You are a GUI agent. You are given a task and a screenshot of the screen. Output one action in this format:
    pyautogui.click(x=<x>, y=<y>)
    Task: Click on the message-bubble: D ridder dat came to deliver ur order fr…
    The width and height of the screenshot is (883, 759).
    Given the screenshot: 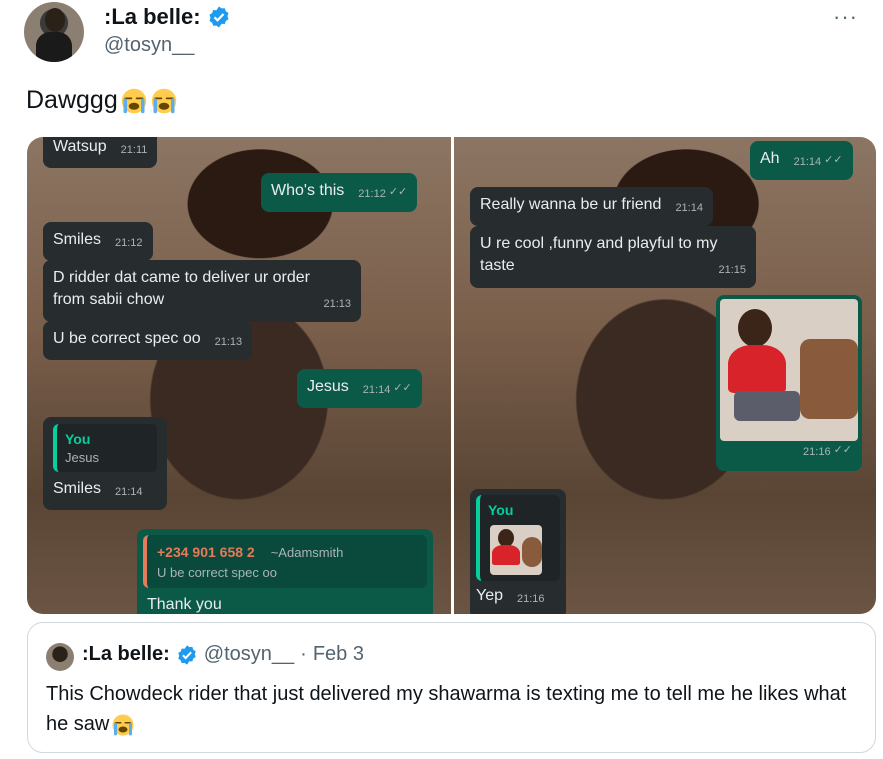 What is the action you would take?
    pyautogui.click(x=202, y=291)
    